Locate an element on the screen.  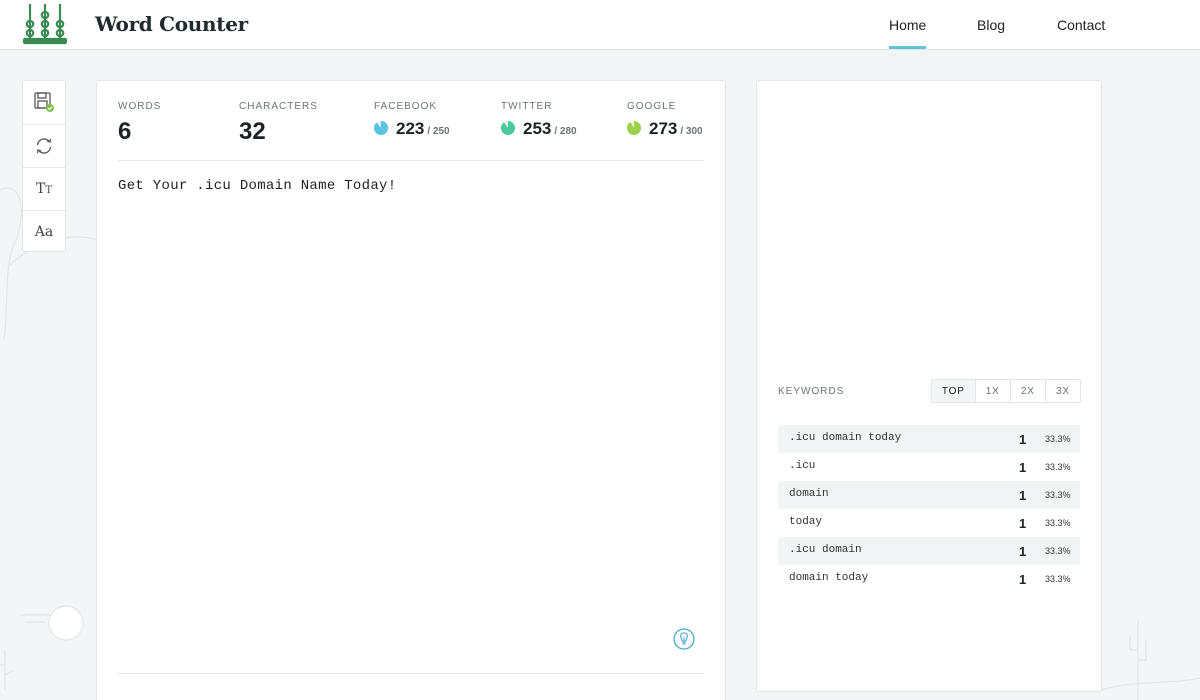
text-size-icon: TT is located at coordinates (43, 188).